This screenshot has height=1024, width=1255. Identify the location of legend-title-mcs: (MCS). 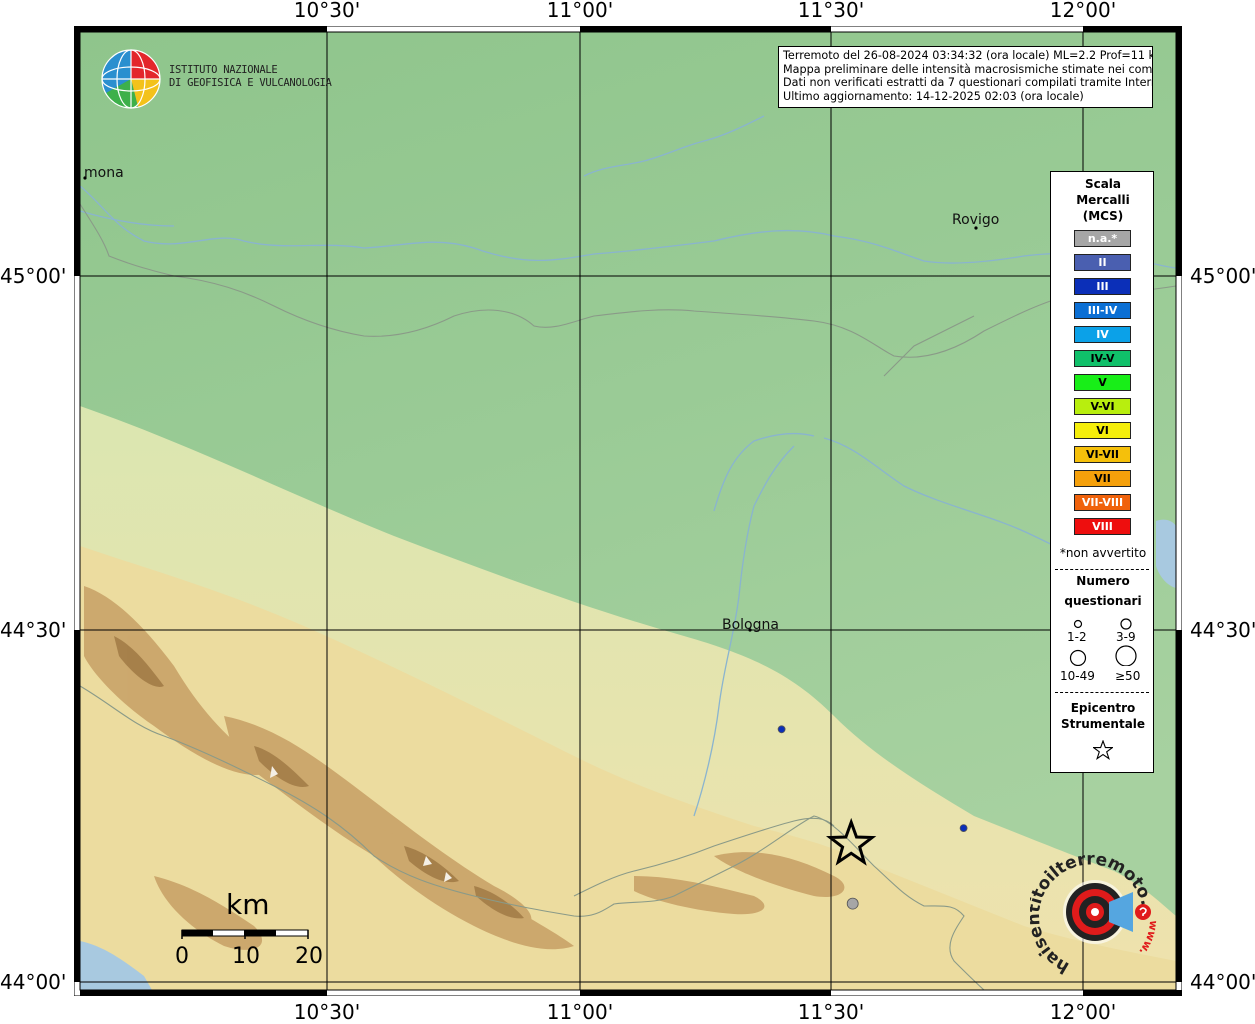
(1103, 216).